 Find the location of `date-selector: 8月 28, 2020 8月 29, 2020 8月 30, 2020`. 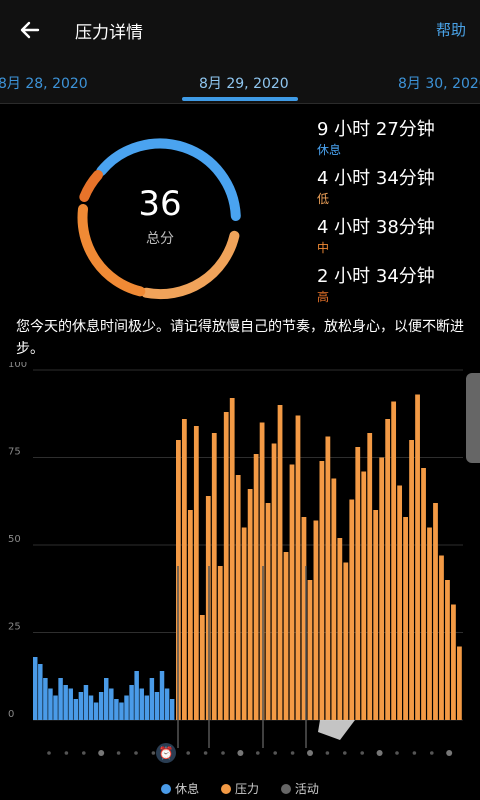

date-selector: 8月 28, 2020 8月 29, 2020 8月 30, 2020 is located at coordinates (240, 82).